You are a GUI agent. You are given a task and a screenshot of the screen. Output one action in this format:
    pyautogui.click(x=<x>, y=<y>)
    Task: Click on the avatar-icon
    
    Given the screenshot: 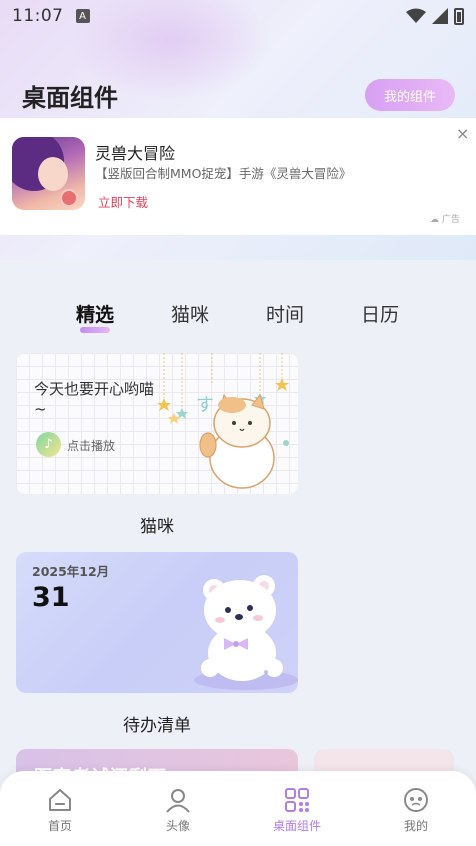 What is the action you would take?
    pyautogui.click(x=178, y=801)
    